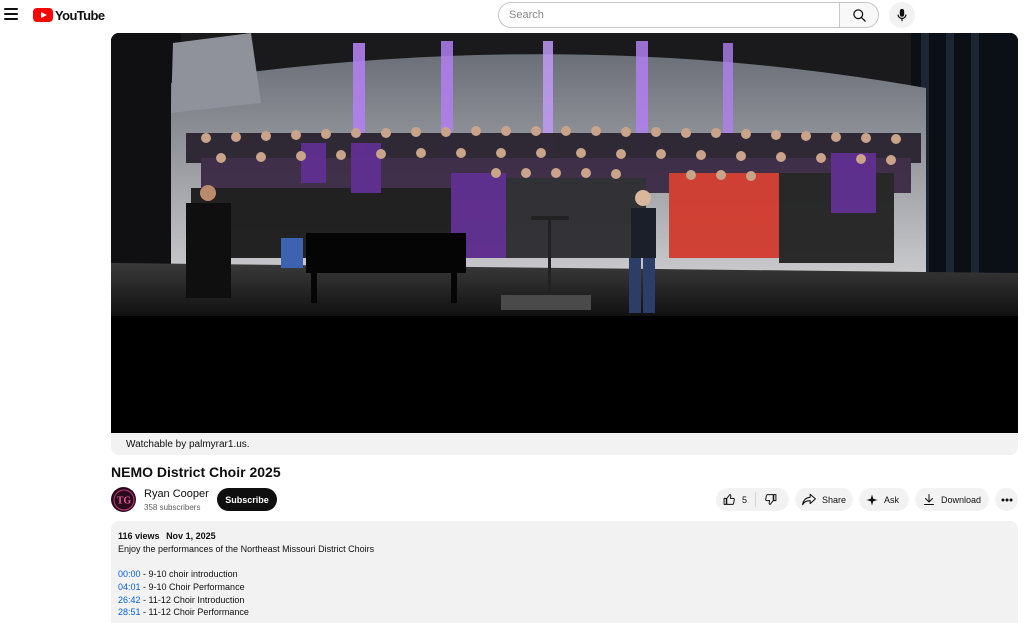 Image resolution: width=1024 pixels, height=623 pixels. Describe the element at coordinates (564, 444) in the screenshot. I see `visibility-notice: Watchable by palmyrar1.us.` at that location.